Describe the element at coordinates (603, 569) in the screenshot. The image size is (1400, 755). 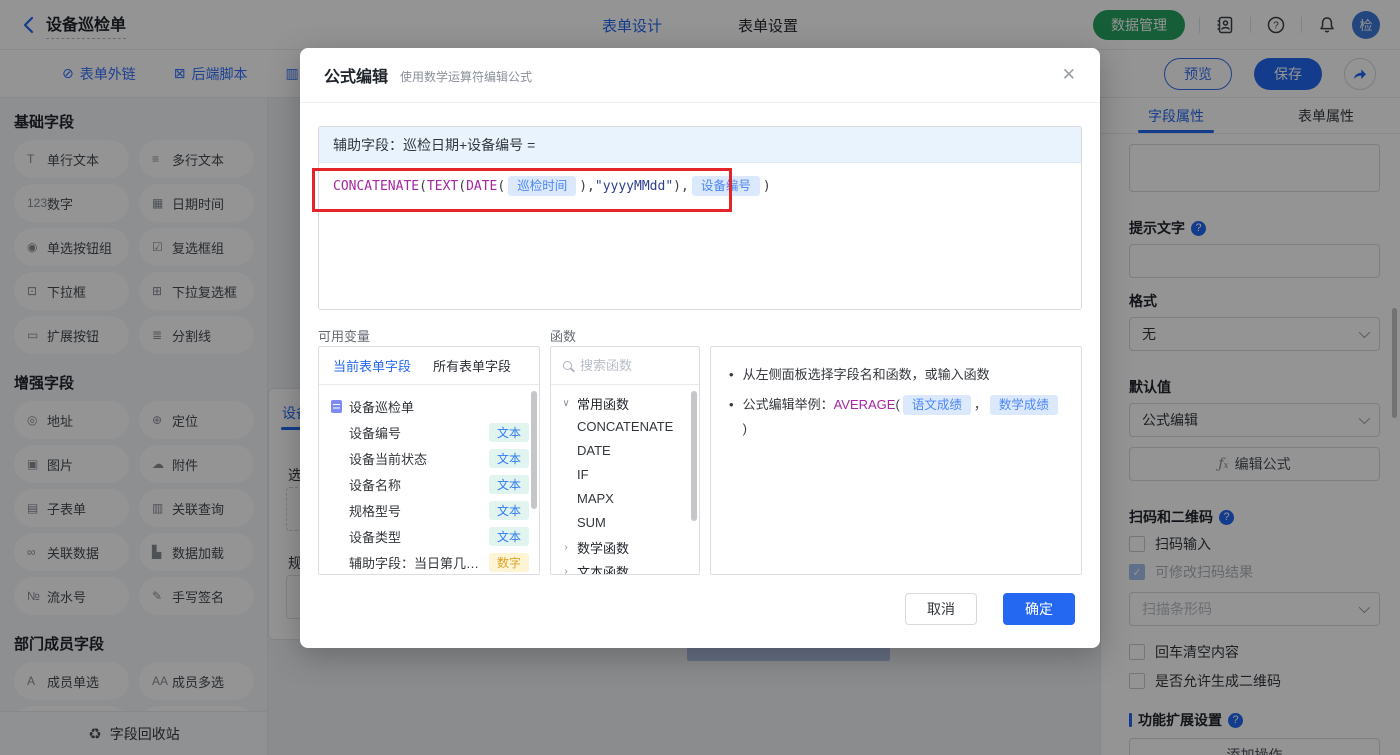
I see `function-group-name: 文本函数` at that location.